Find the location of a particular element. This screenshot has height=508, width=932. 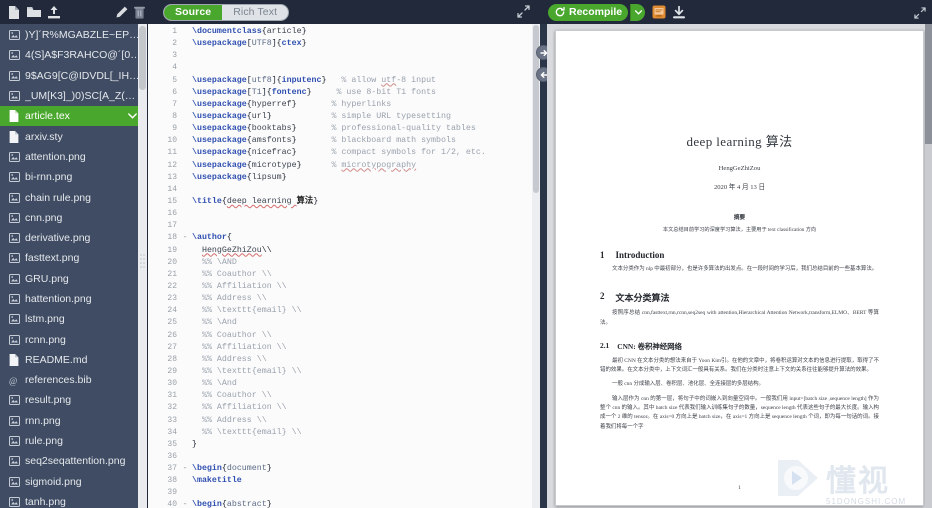

code-line: 4 is located at coordinates (344, 68).